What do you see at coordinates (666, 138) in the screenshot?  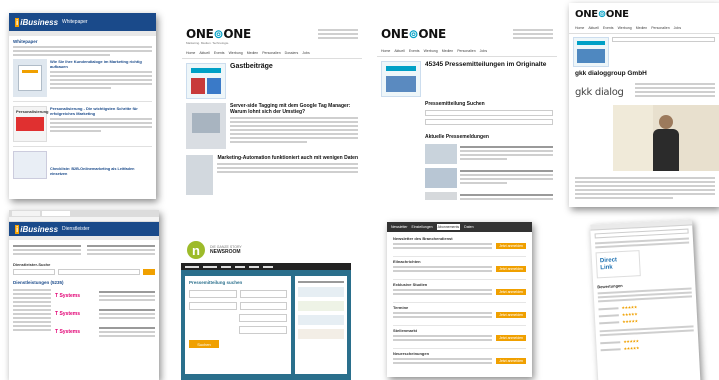 I see `company-video` at bounding box center [666, 138].